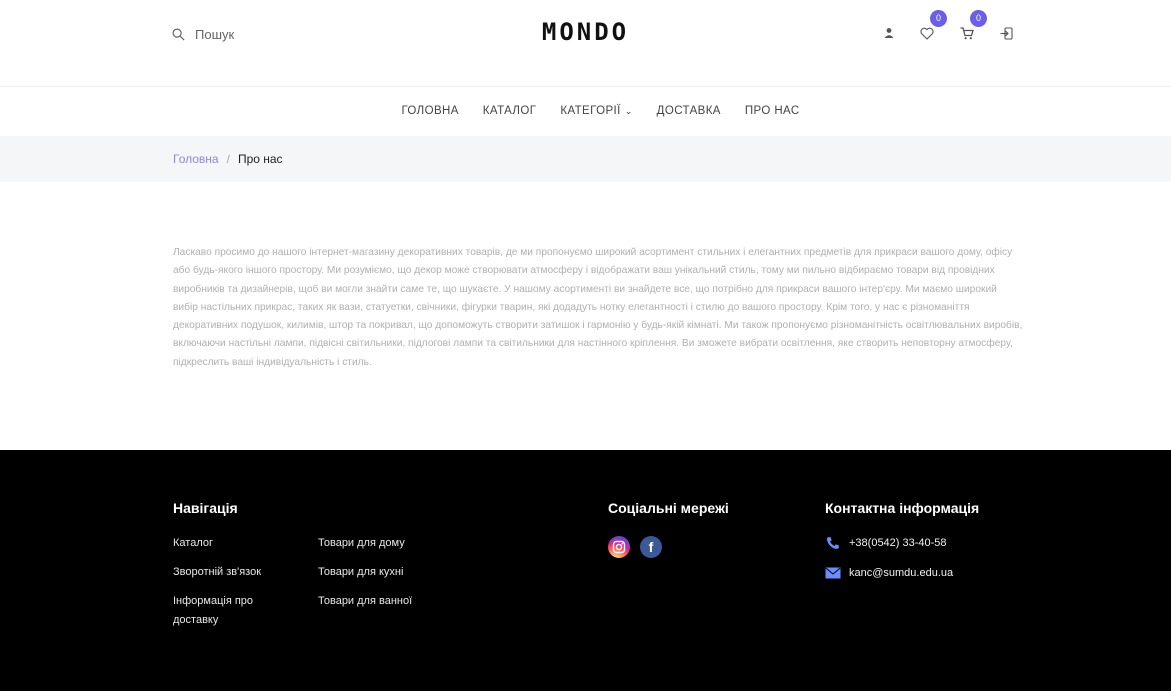 This screenshot has height=691, width=1171. I want to click on heart-icon, so click(927, 33).